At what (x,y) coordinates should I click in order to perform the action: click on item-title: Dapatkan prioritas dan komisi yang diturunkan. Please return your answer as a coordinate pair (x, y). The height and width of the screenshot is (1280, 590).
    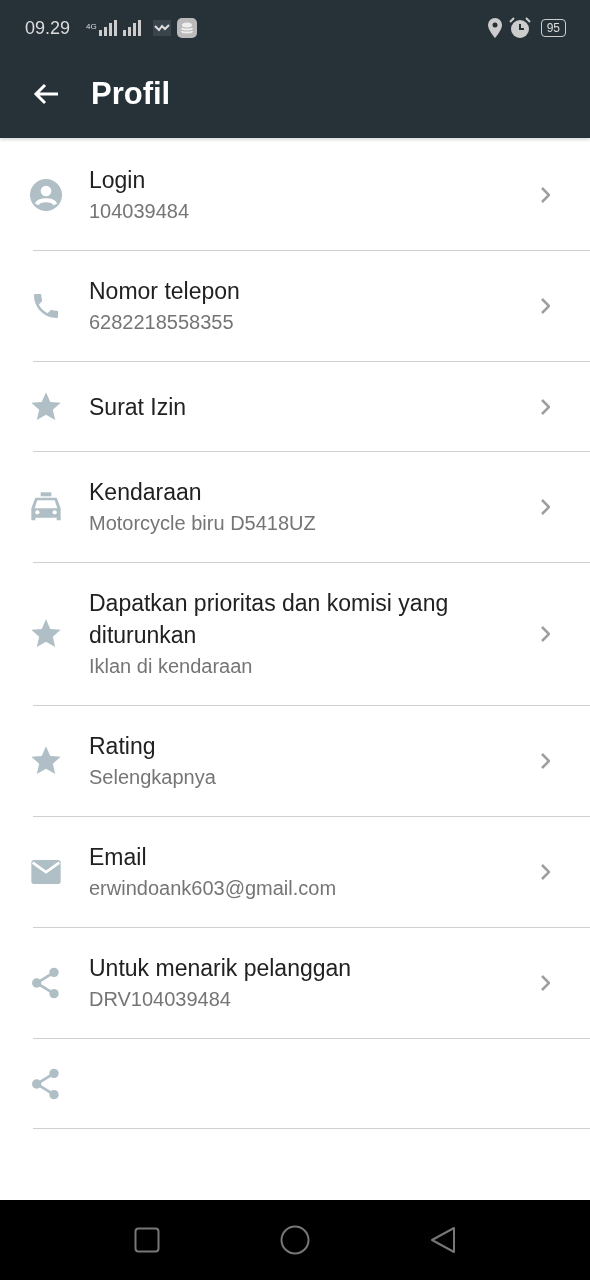
    Looking at the image, I should click on (269, 619).